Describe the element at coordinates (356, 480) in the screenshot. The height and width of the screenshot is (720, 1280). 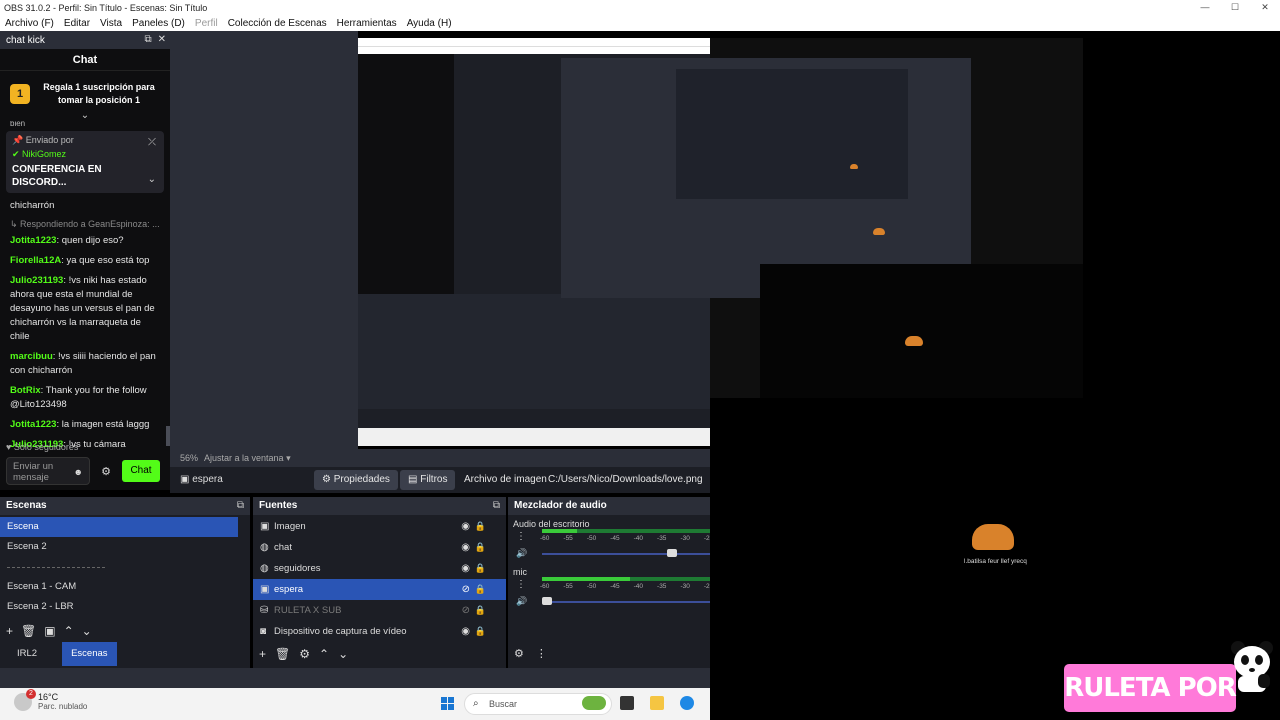
I see `properties-button: ⚙ Propiedades` at that location.